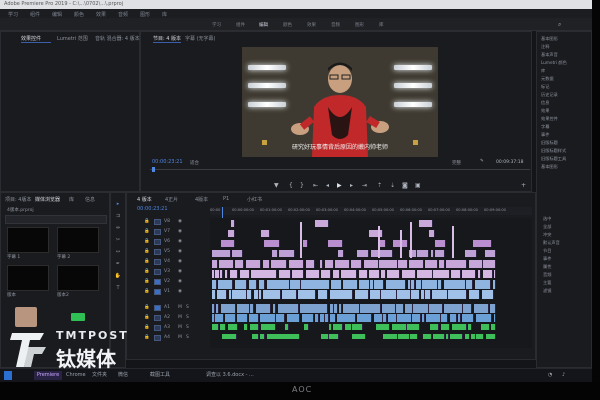 The height and width of the screenshot is (400, 600). Describe the element at coordinates (31, 38) in the screenshot. I see `tab-effect-controls: 效果控件` at that location.